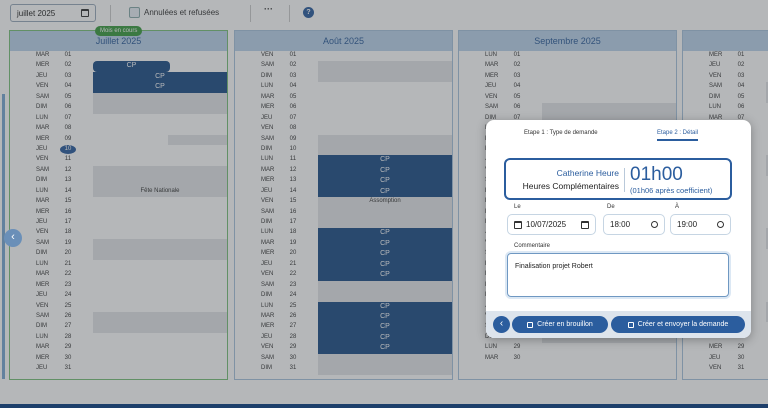  Describe the element at coordinates (565, 324) in the screenshot. I see `create-draft-label: Créer en brouillon` at that location.